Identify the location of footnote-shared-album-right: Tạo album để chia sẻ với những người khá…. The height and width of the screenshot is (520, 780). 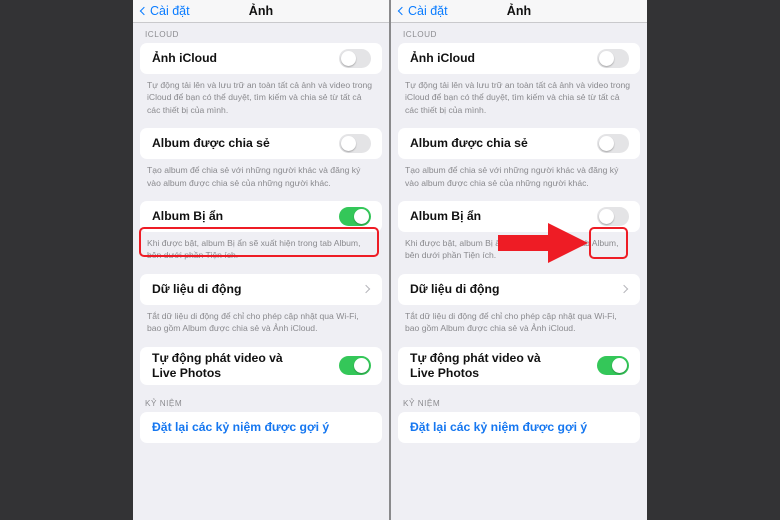
(512, 176).